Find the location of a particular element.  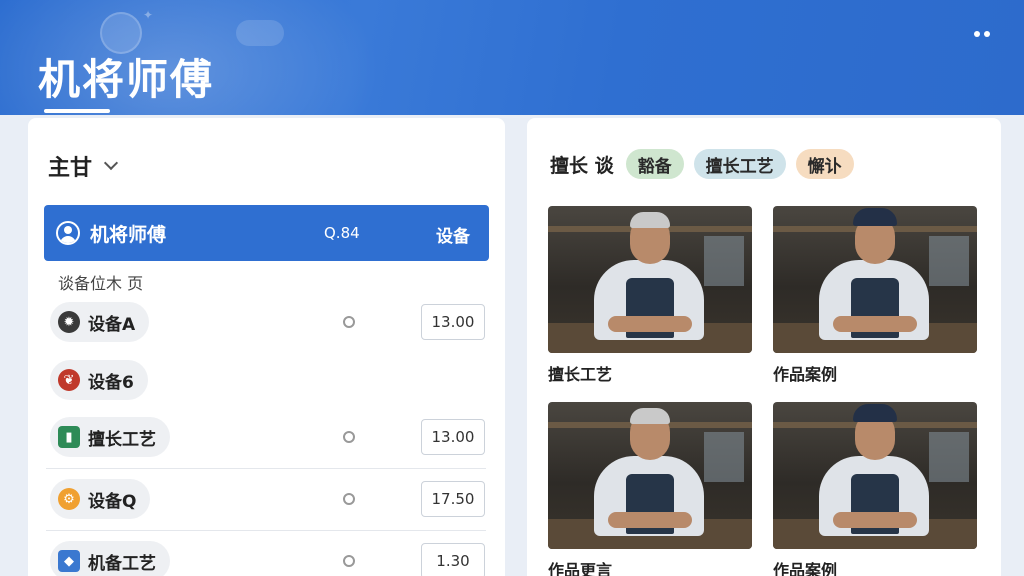

item-value: 1.30 is located at coordinates (453, 559).